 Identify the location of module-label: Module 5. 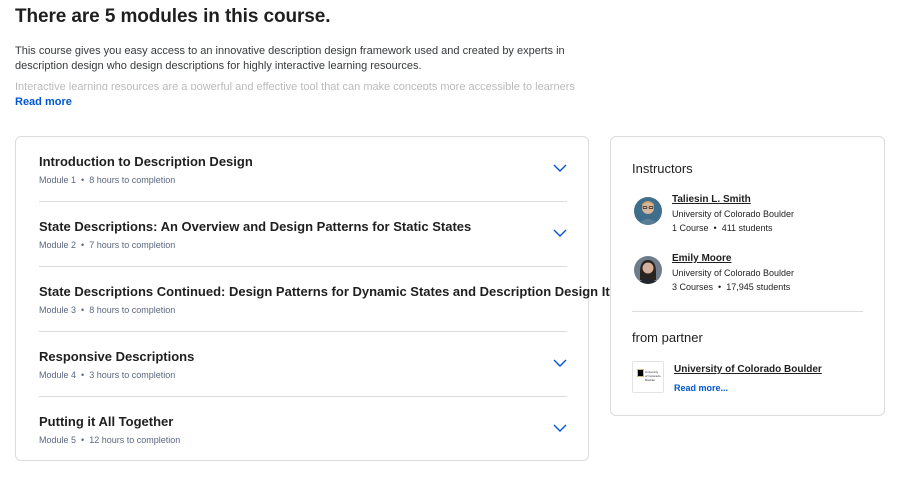
(58, 440).